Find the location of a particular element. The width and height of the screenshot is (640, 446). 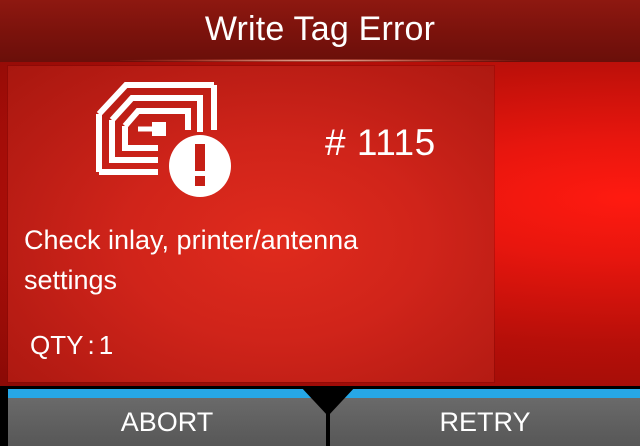

quantity-readout: QTY : 1 is located at coordinates (71, 345).